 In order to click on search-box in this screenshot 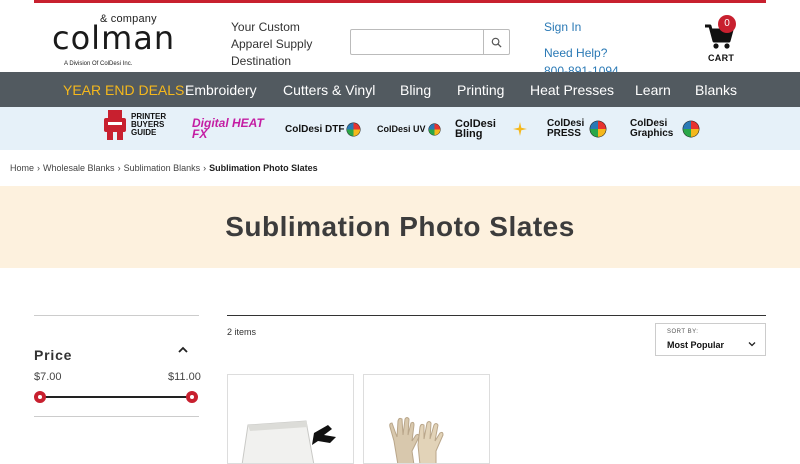, I will do `click(430, 42)`.